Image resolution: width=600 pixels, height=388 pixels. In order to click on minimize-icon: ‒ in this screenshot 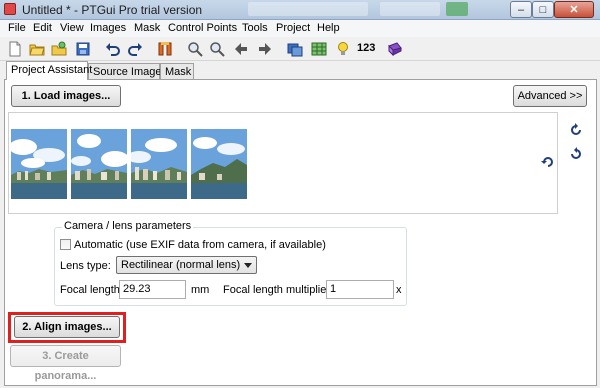, I will do `click(521, 10)`.